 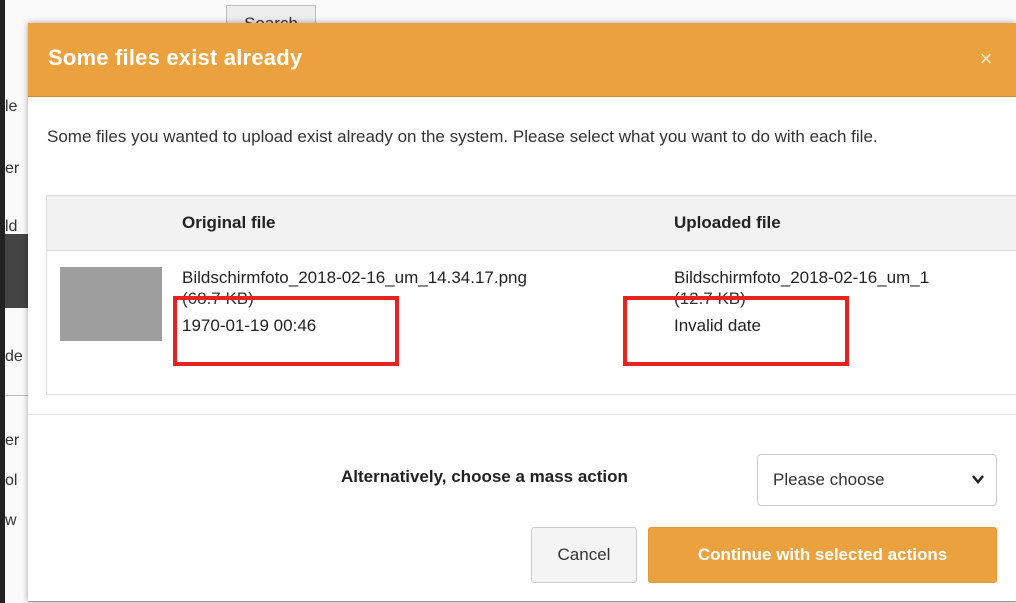 What do you see at coordinates (829, 479) in the screenshot?
I see `mass-action-selected-value: Please choose` at bounding box center [829, 479].